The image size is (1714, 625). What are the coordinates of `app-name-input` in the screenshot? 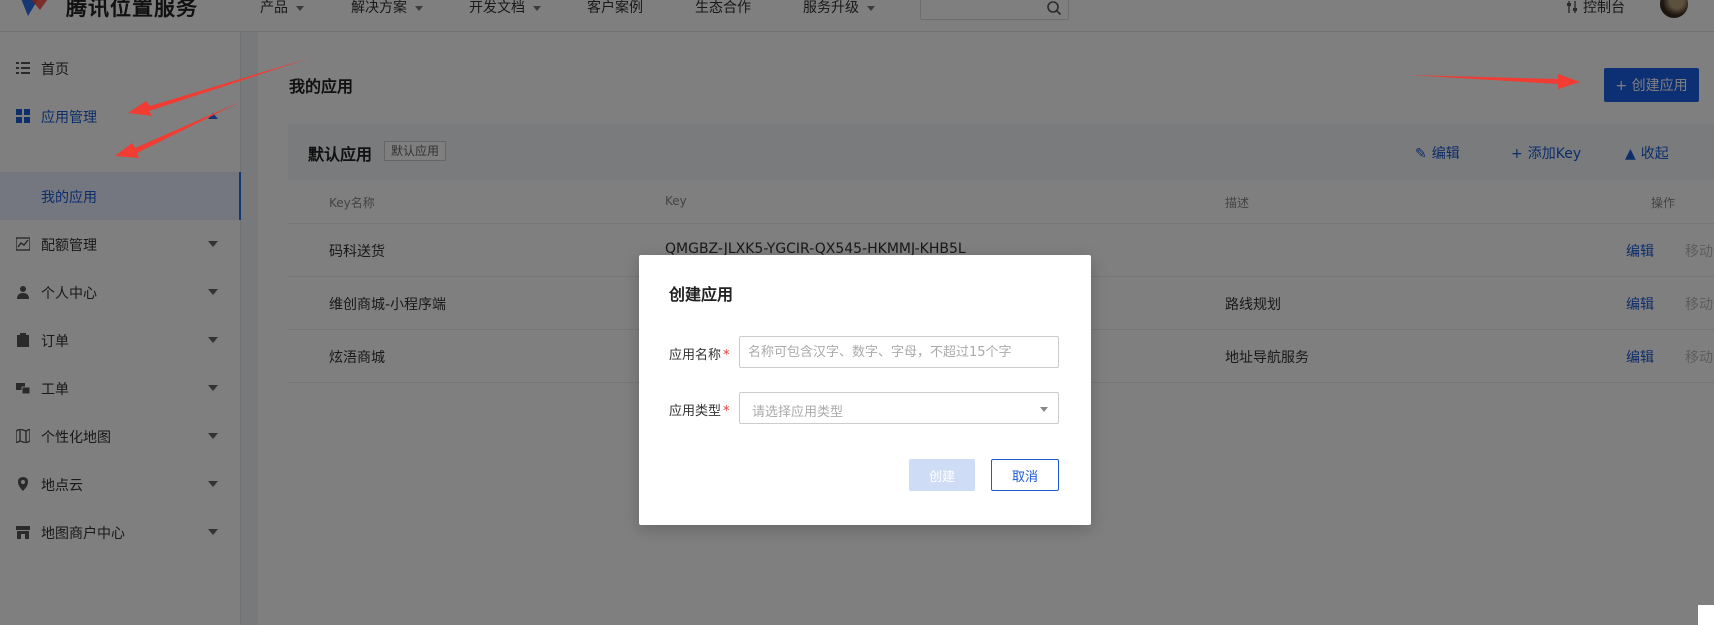 It's located at (899, 352).